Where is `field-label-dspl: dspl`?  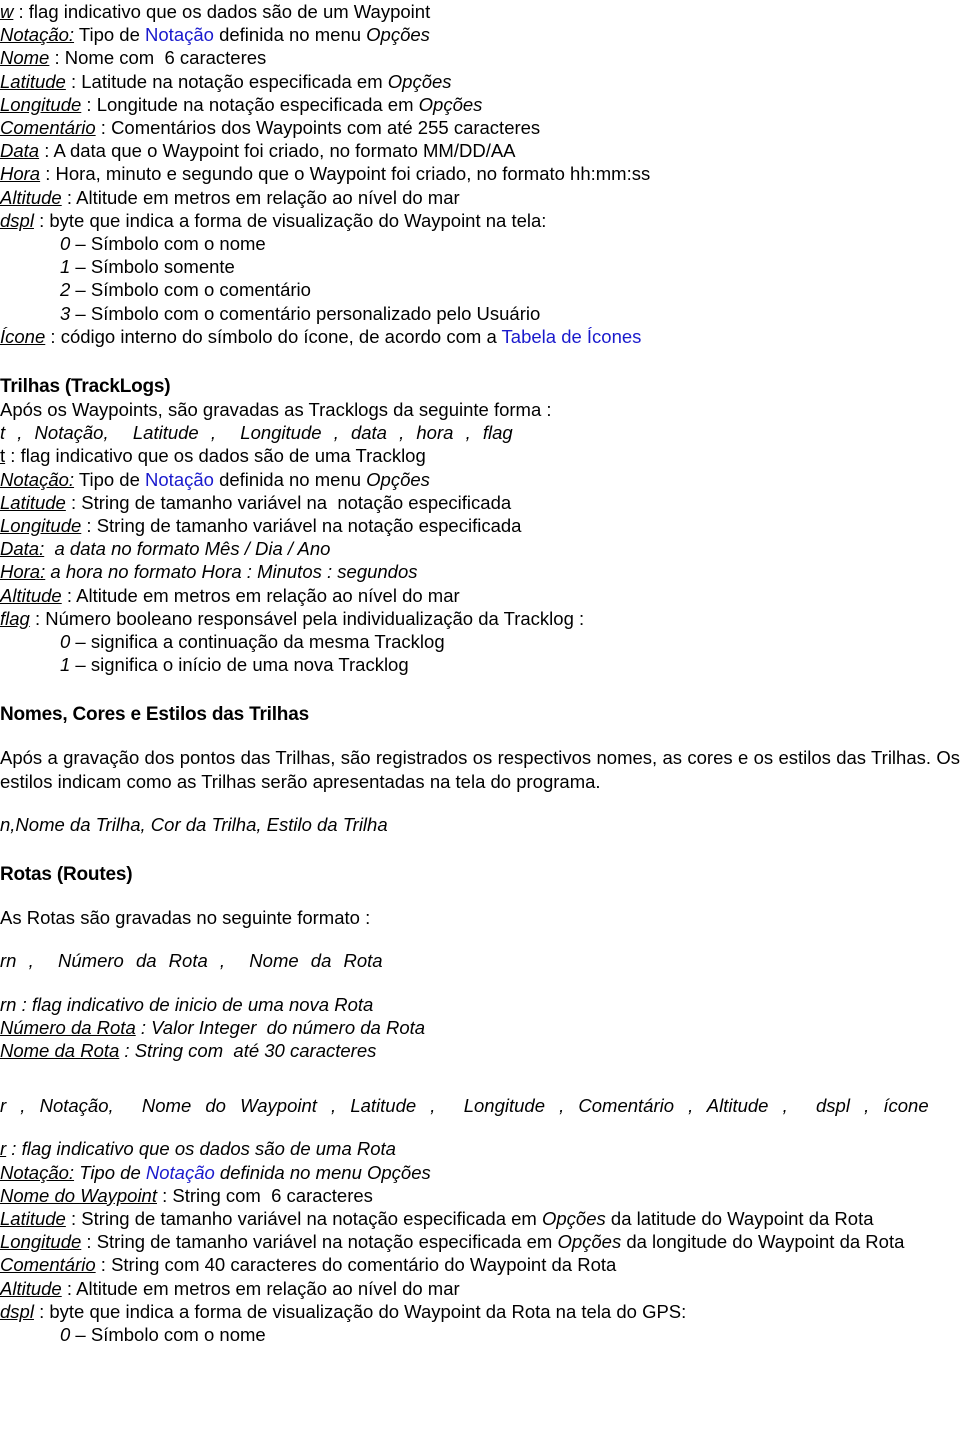
field-label-dspl: dspl is located at coordinates (17, 220).